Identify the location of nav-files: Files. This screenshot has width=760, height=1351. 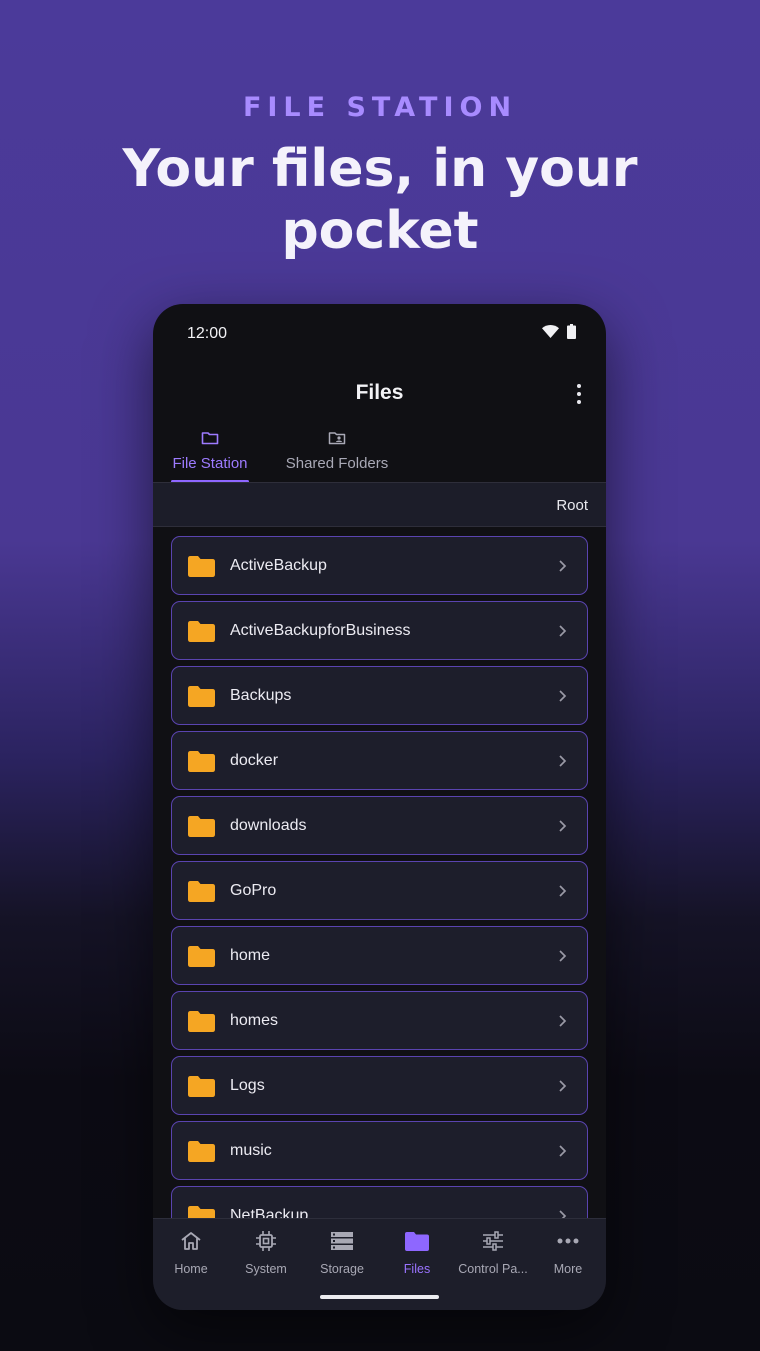
(417, 1252).